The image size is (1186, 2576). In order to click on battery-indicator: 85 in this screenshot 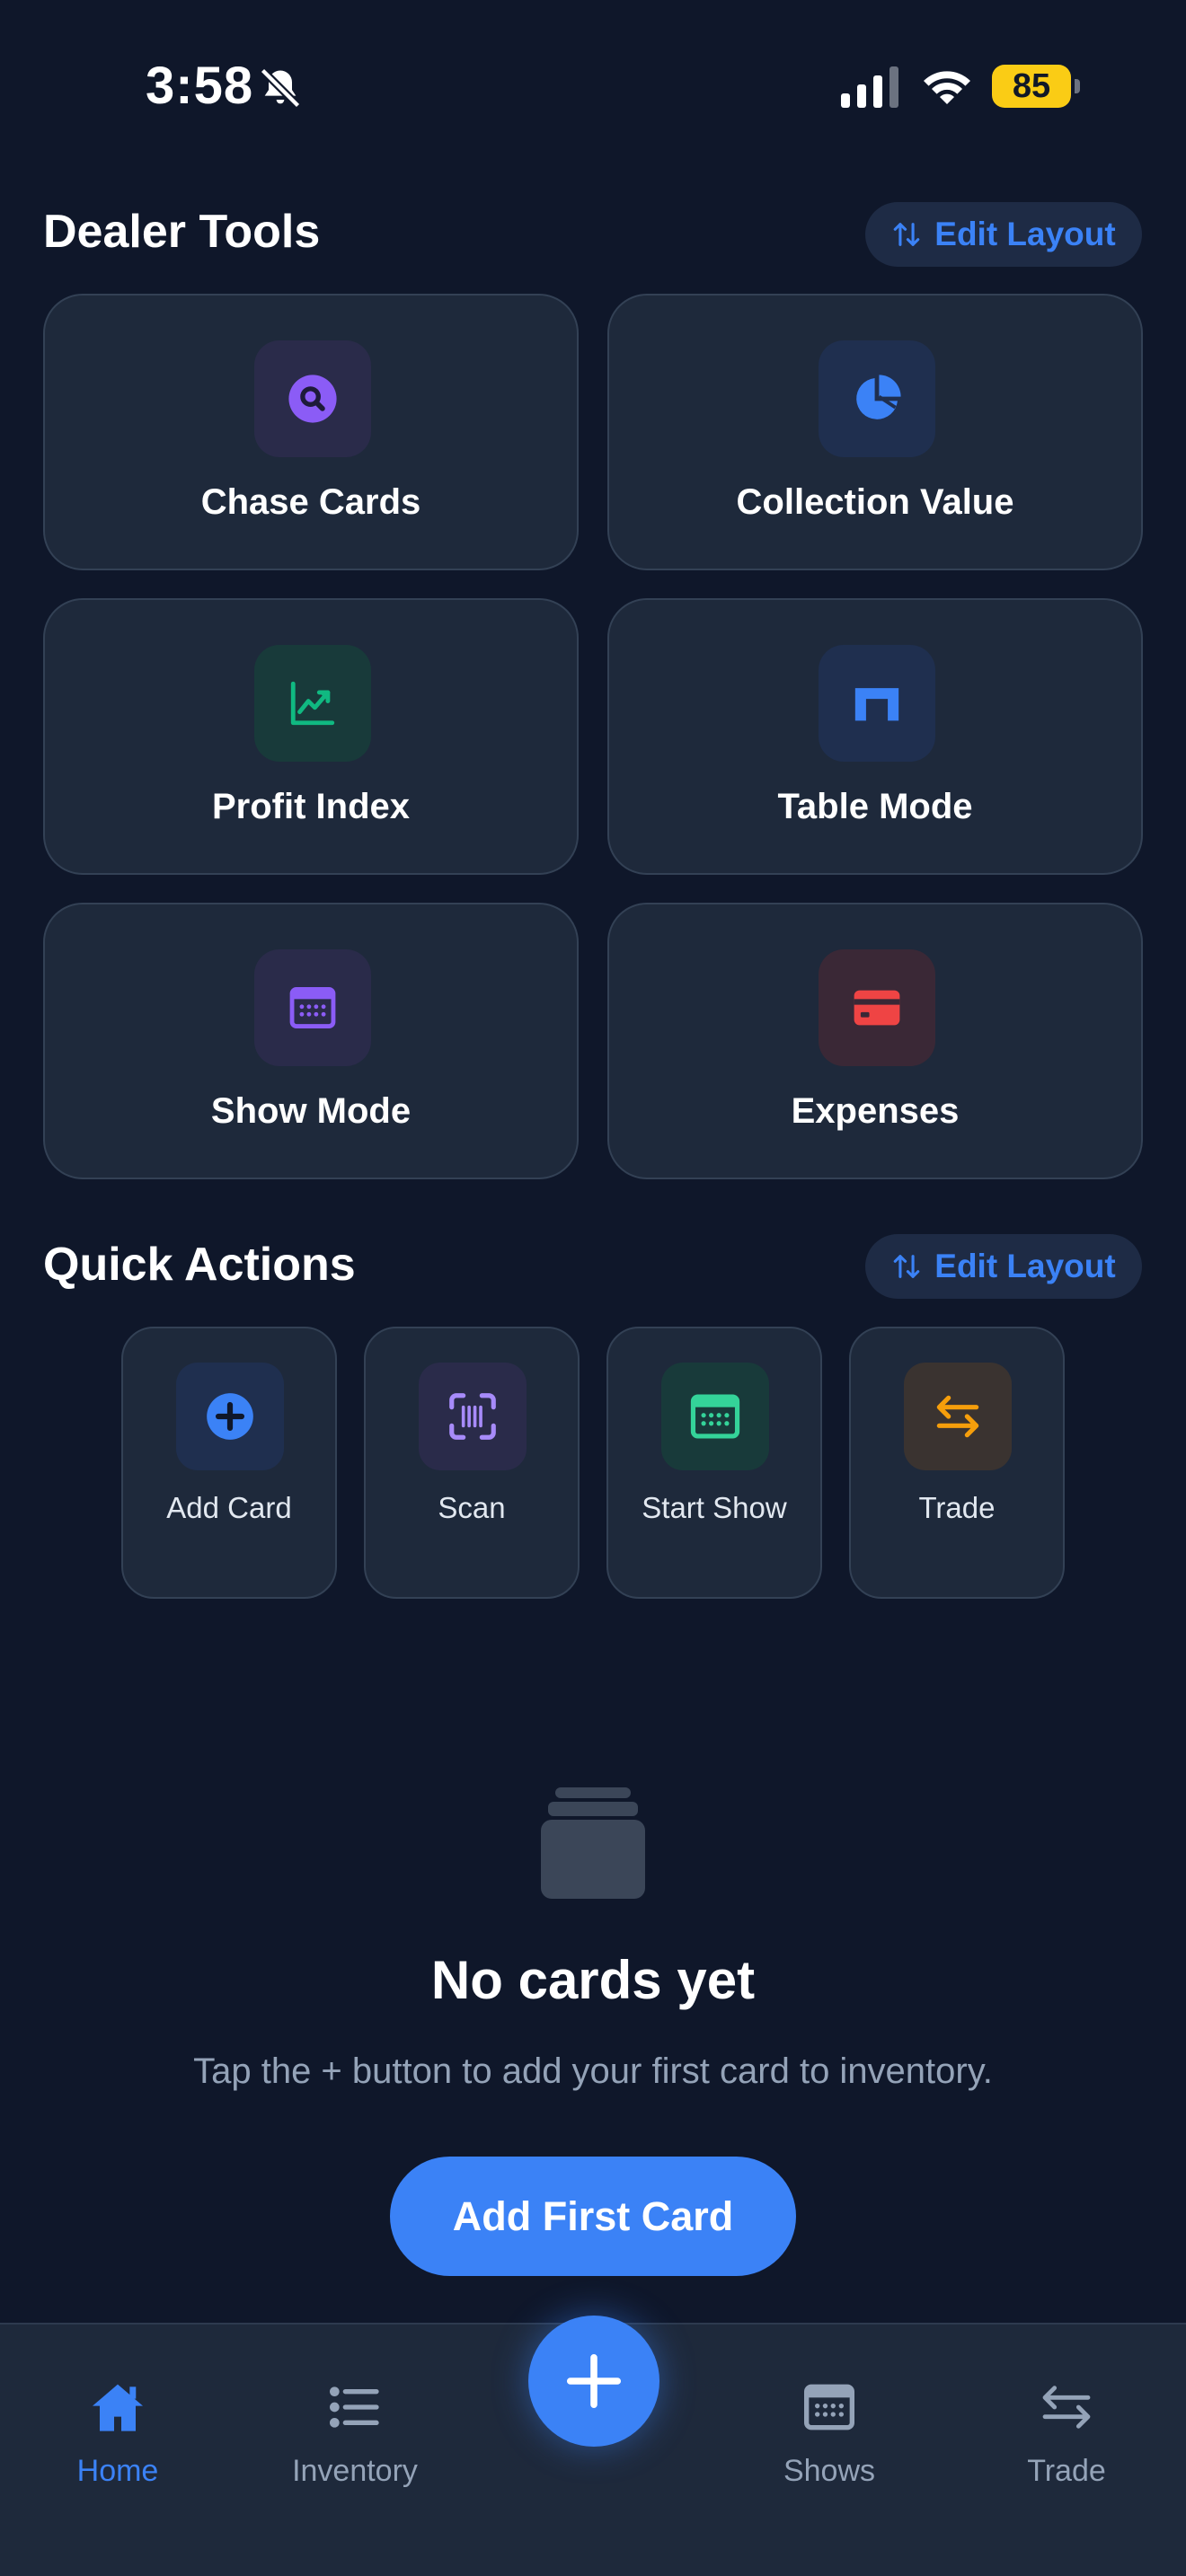, I will do `click(1036, 86)`.